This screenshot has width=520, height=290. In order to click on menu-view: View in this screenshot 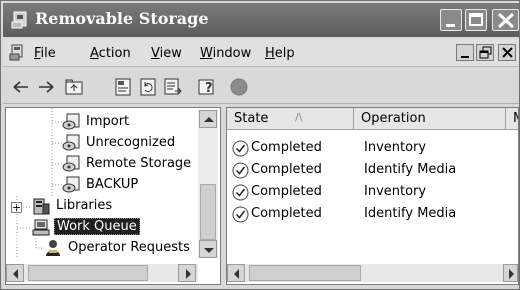, I will do `click(166, 53)`.